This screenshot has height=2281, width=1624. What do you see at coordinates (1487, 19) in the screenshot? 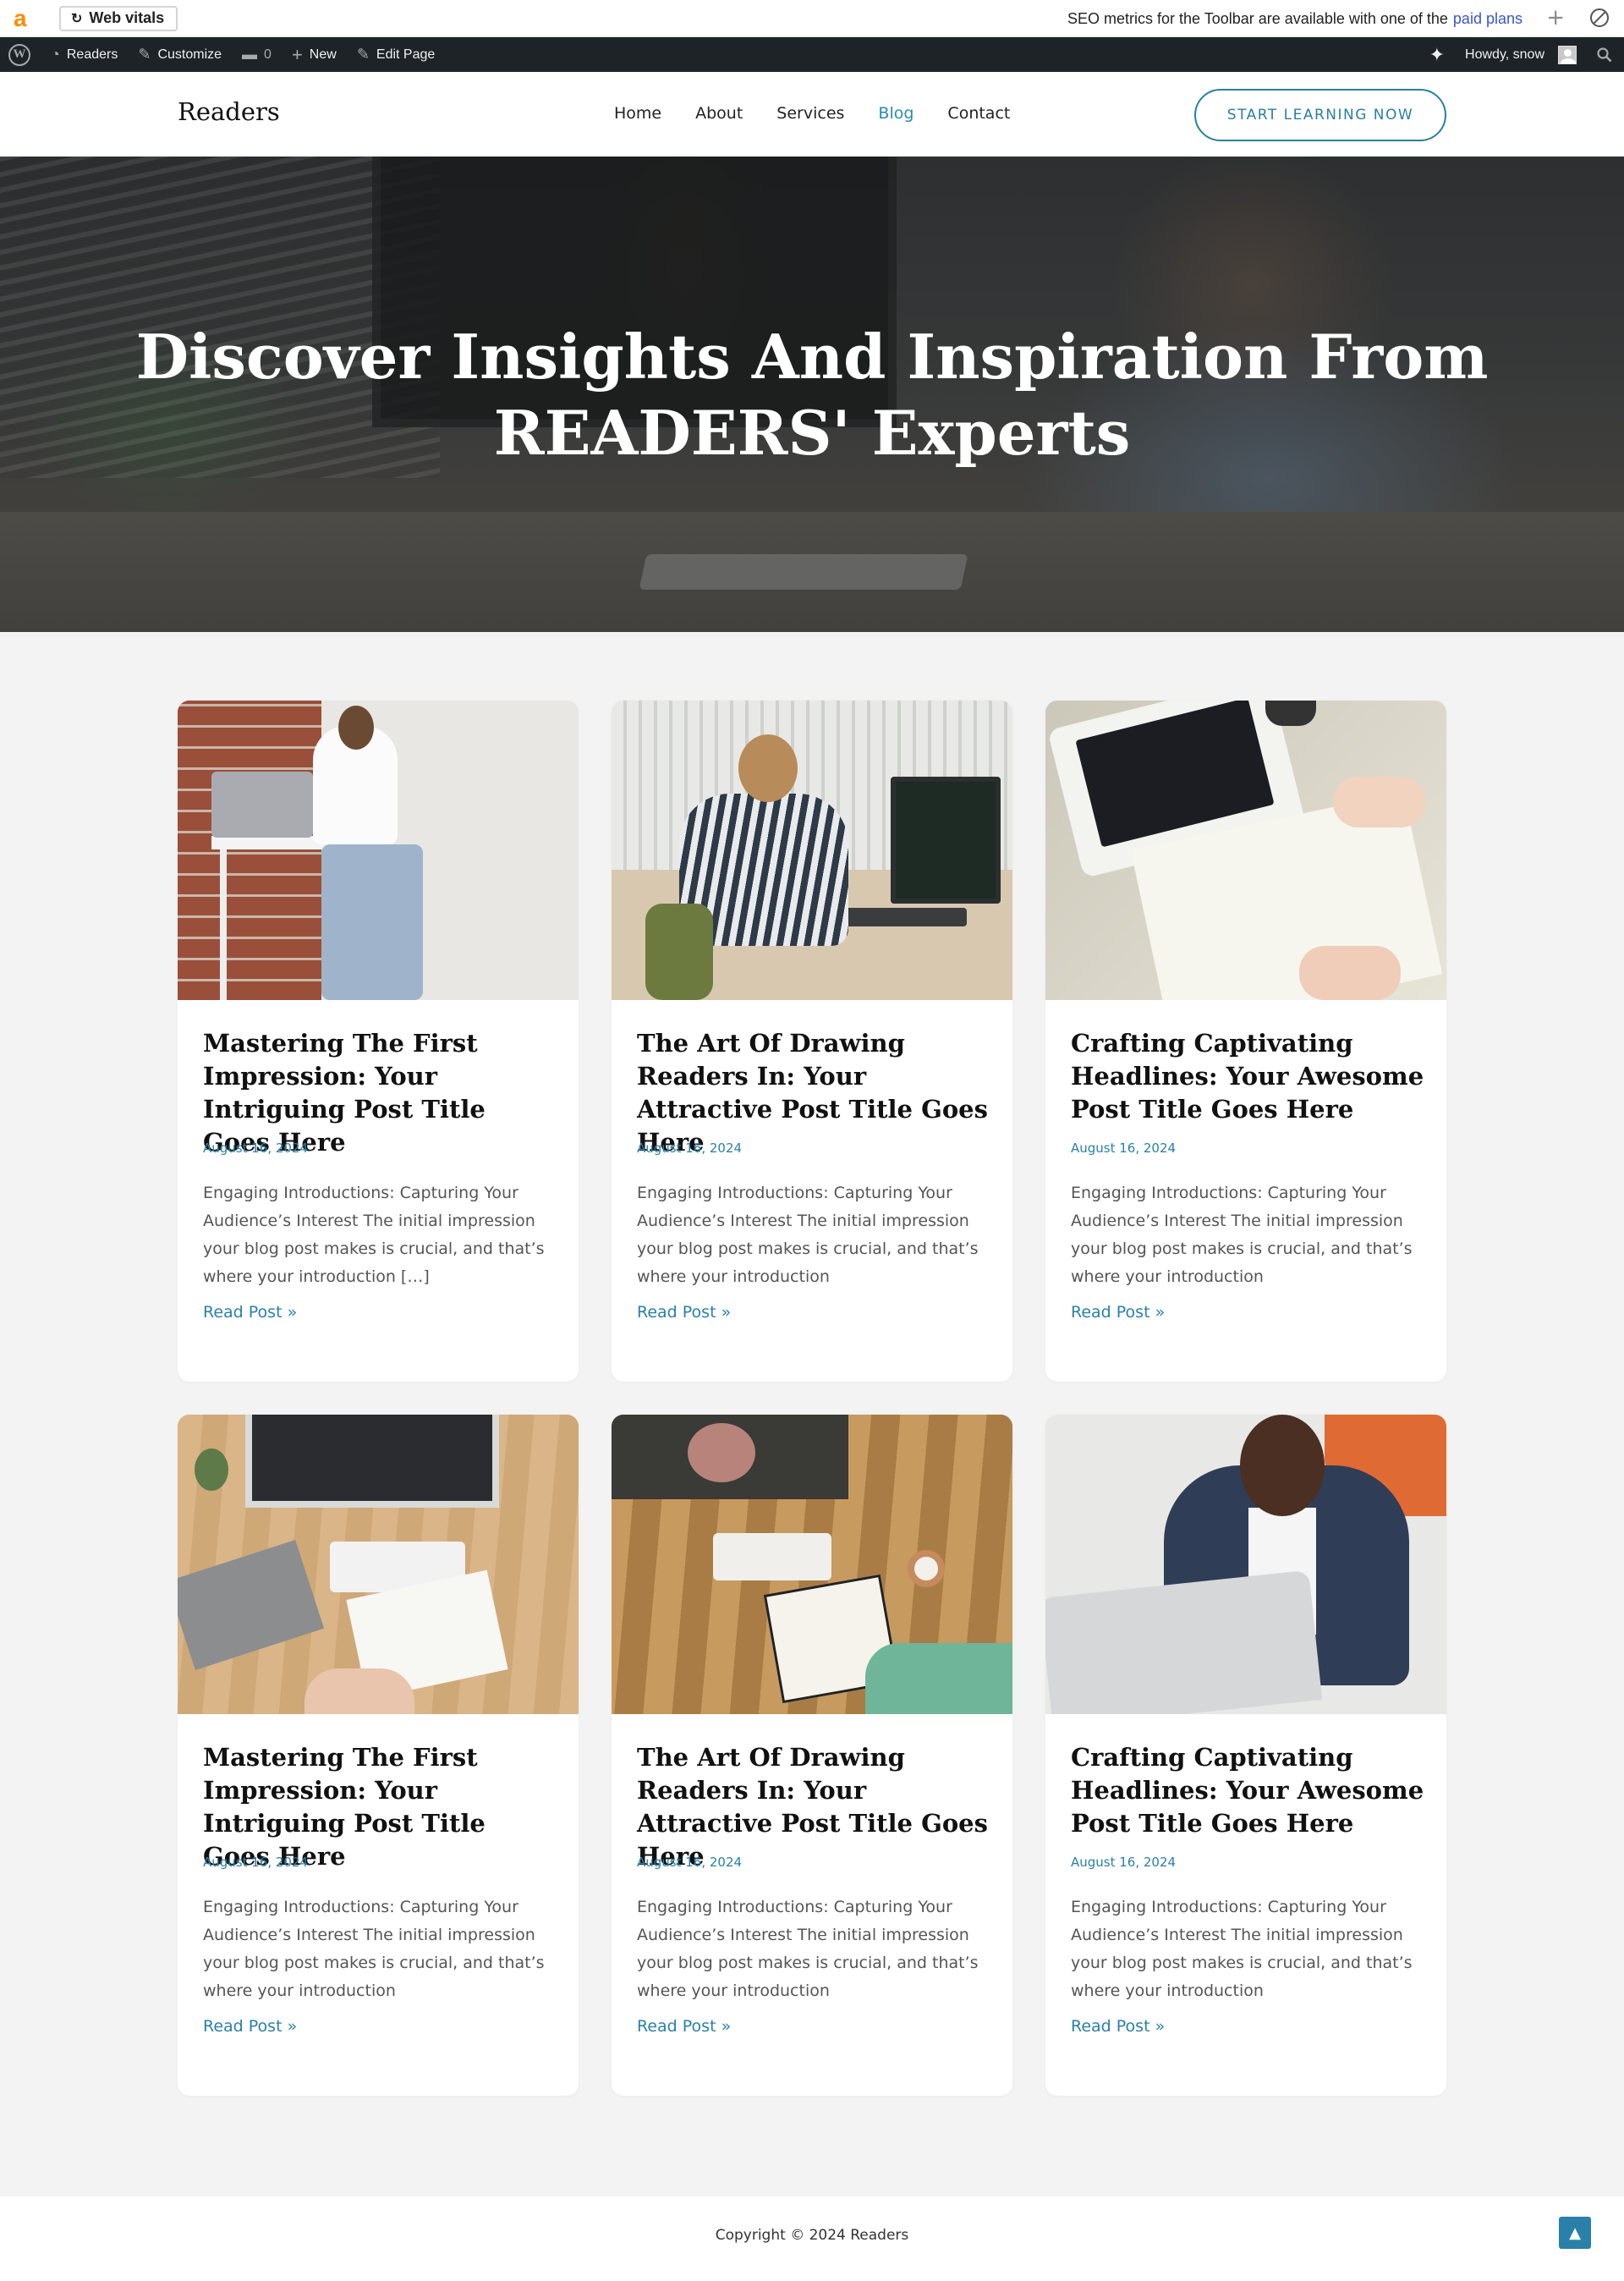
I see `paid-plans-link: paid plans` at bounding box center [1487, 19].